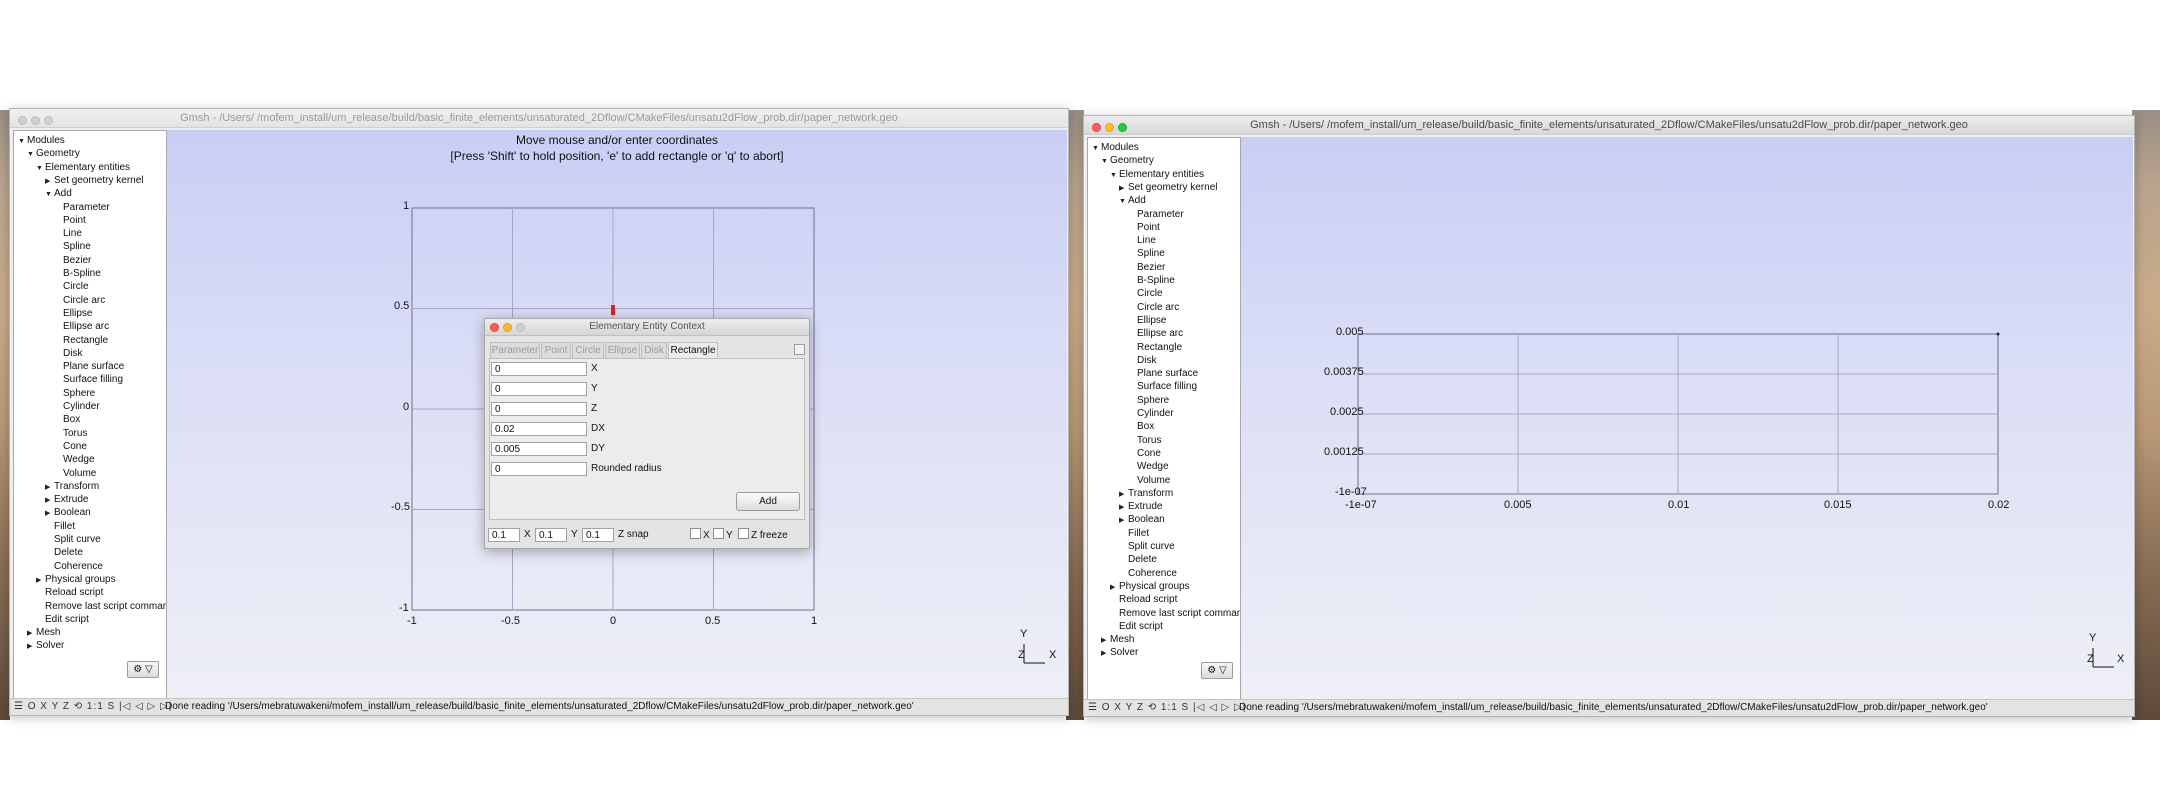 Image resolution: width=2160 pixels, height=788 pixels. Describe the element at coordinates (556, 350) in the screenshot. I see `dialog-tab-point: Point` at that location.